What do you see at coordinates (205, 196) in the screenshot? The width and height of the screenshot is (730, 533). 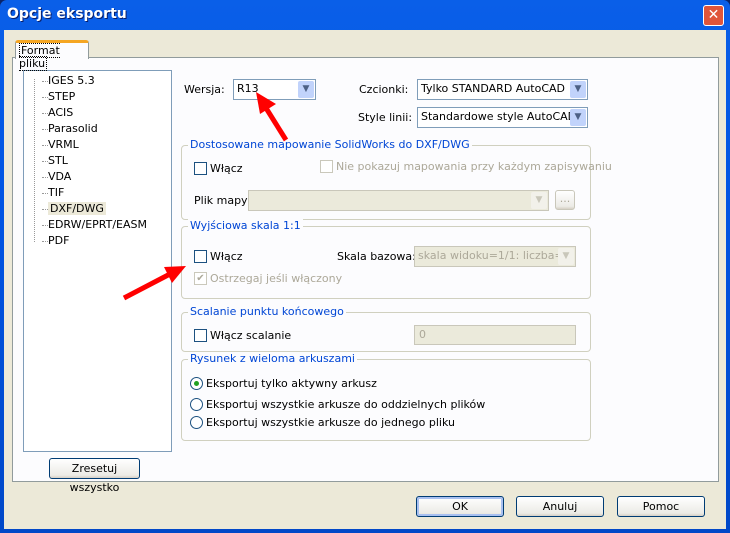 I see `annotation-arrows` at bounding box center [205, 196].